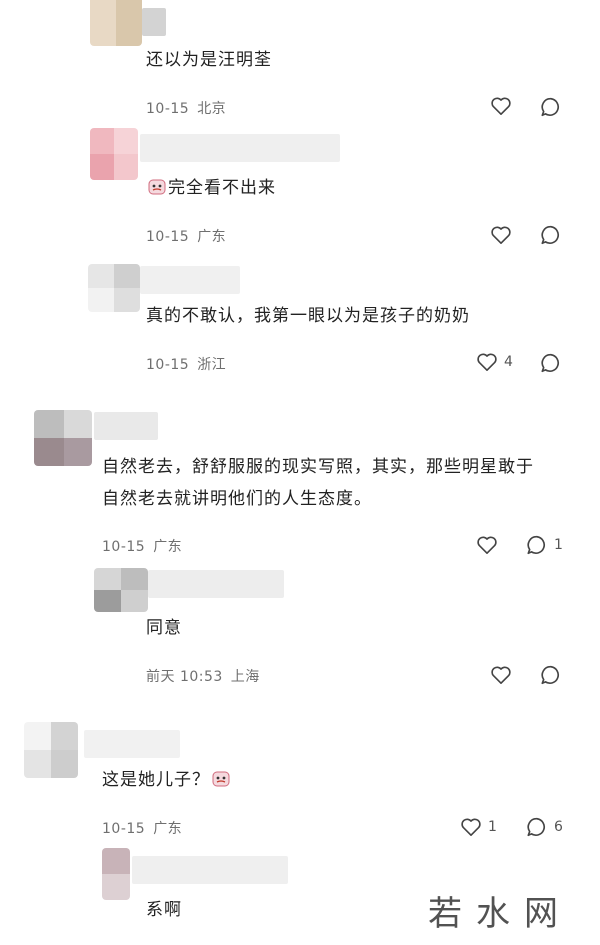 This screenshot has width=600, height=945. I want to click on comment-text: 同意, so click(164, 628).